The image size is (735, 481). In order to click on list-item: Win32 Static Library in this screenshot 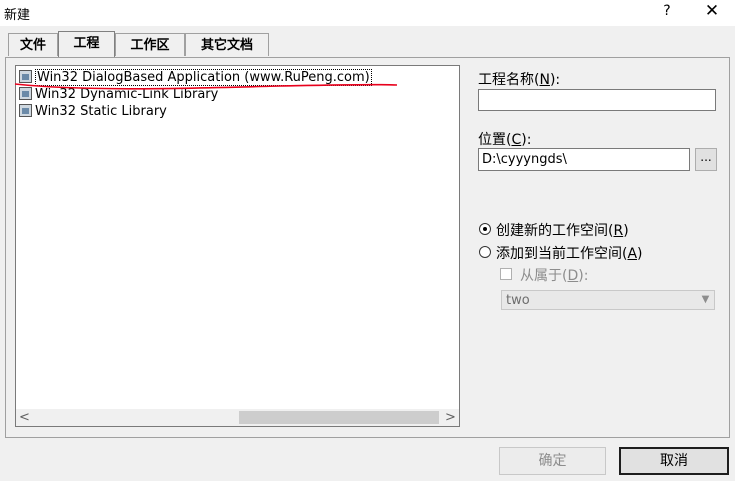, I will do `click(93, 111)`.